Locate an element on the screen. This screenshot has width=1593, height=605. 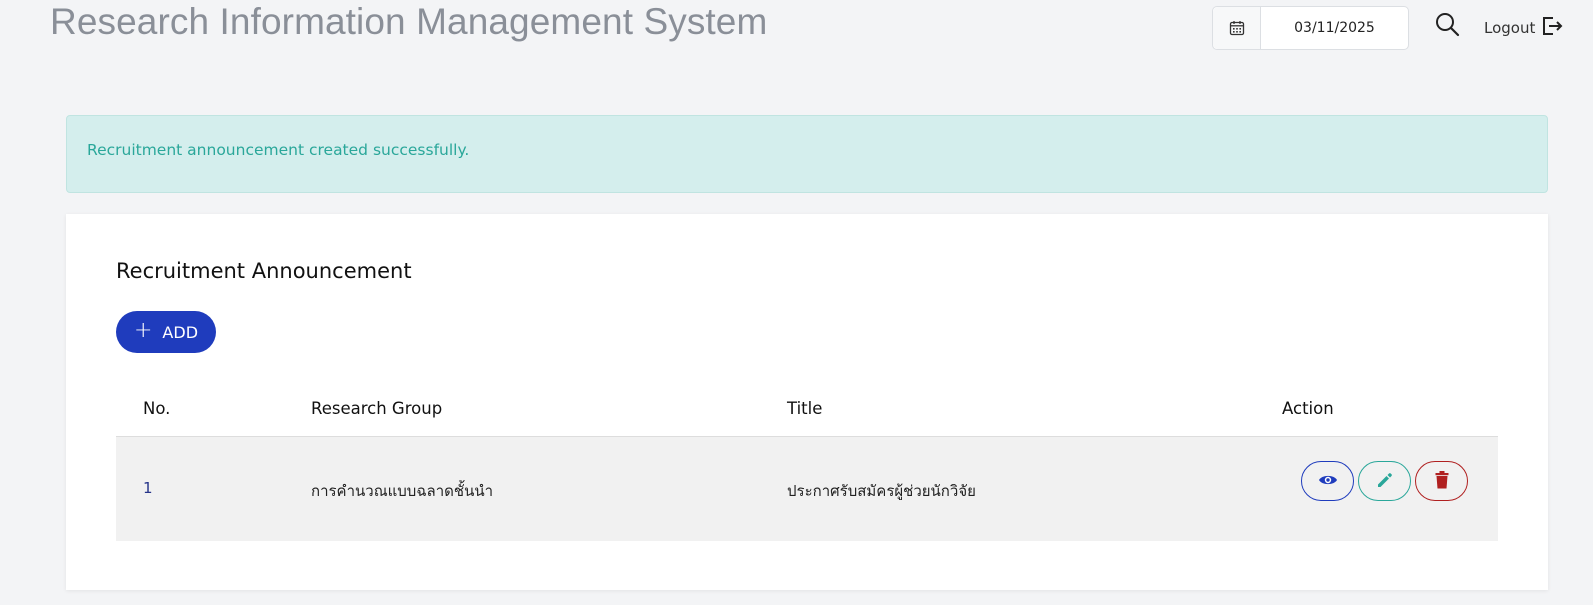
add-button-label: ADD is located at coordinates (180, 332).